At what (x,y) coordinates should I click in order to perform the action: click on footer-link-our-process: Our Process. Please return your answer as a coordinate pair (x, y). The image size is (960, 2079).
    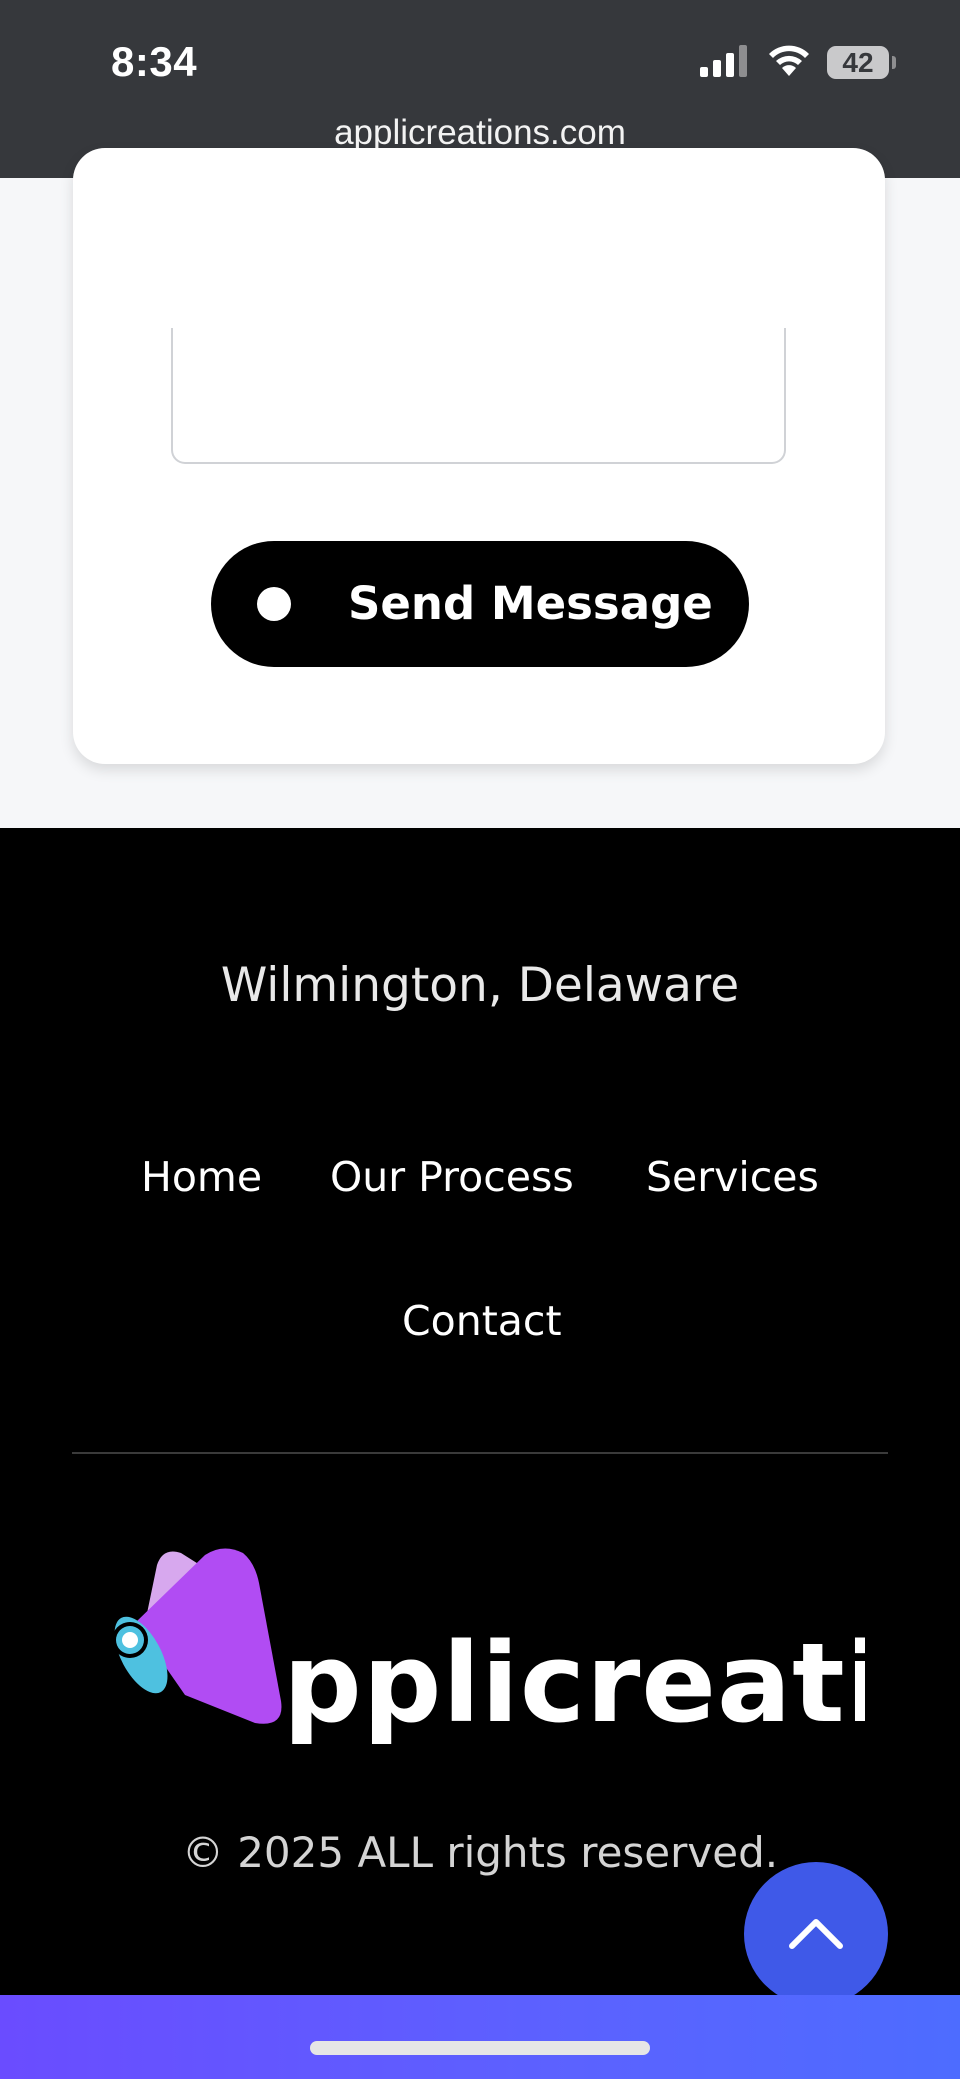
    Looking at the image, I should click on (452, 1177).